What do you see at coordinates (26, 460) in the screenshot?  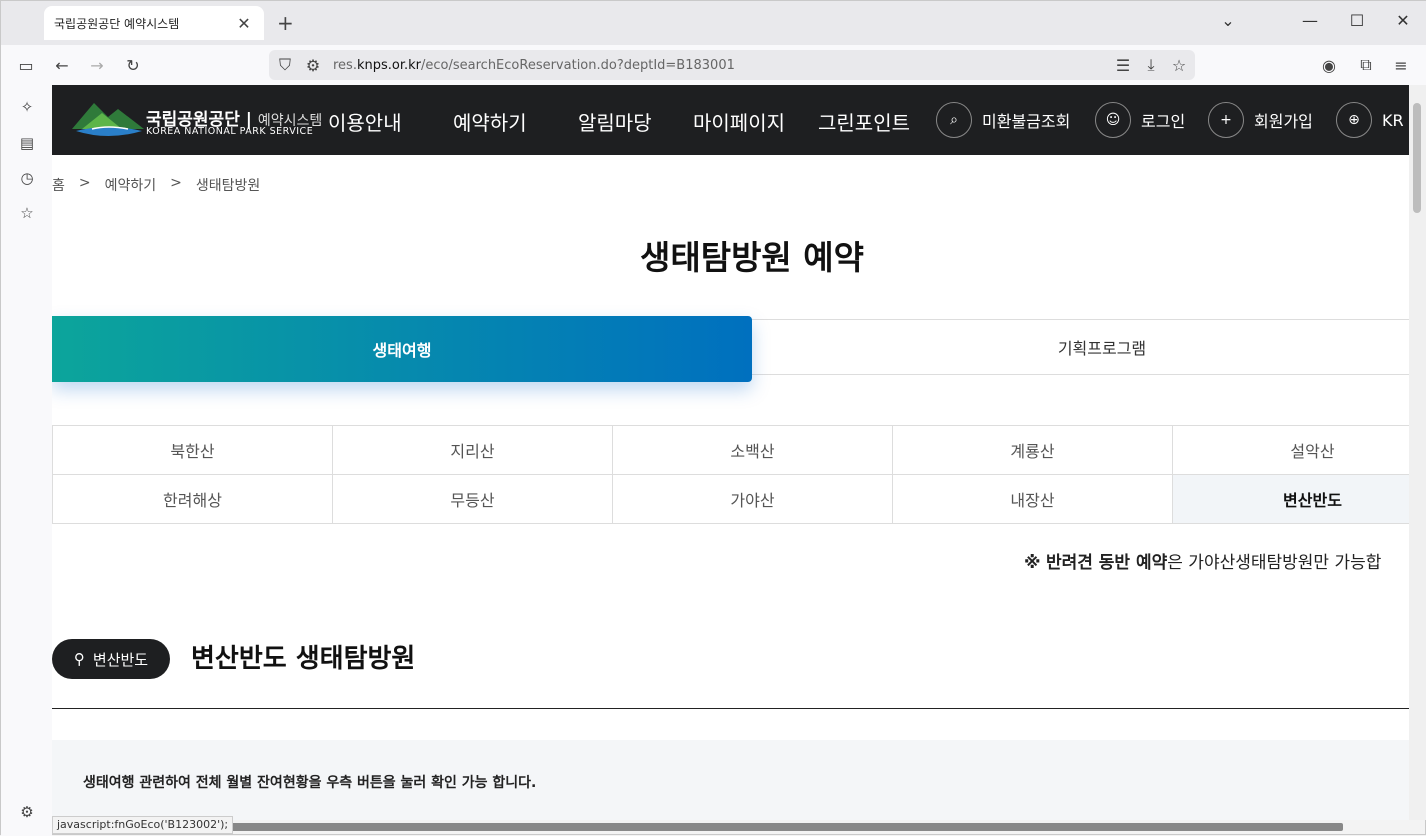 I see `browser-sidebar: ✧ ▤ ◷ ☆ ⚙` at bounding box center [26, 460].